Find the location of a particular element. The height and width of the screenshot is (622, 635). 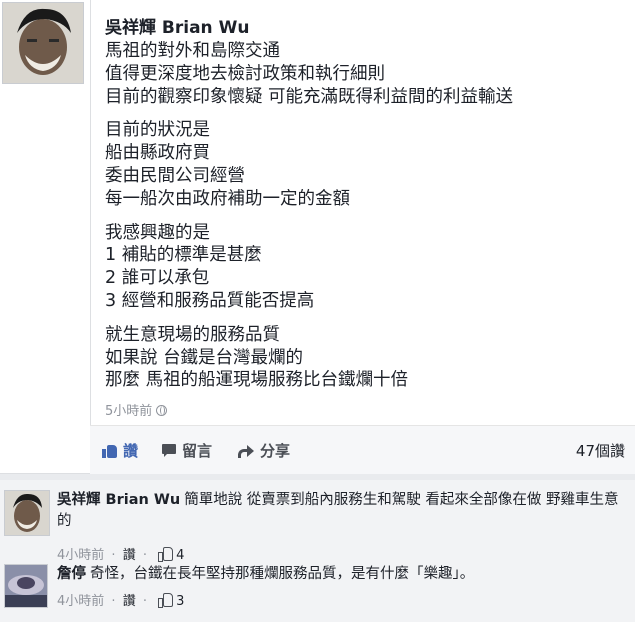

post-line: 馬祖的對外和島際交通 is located at coordinates (192, 51).